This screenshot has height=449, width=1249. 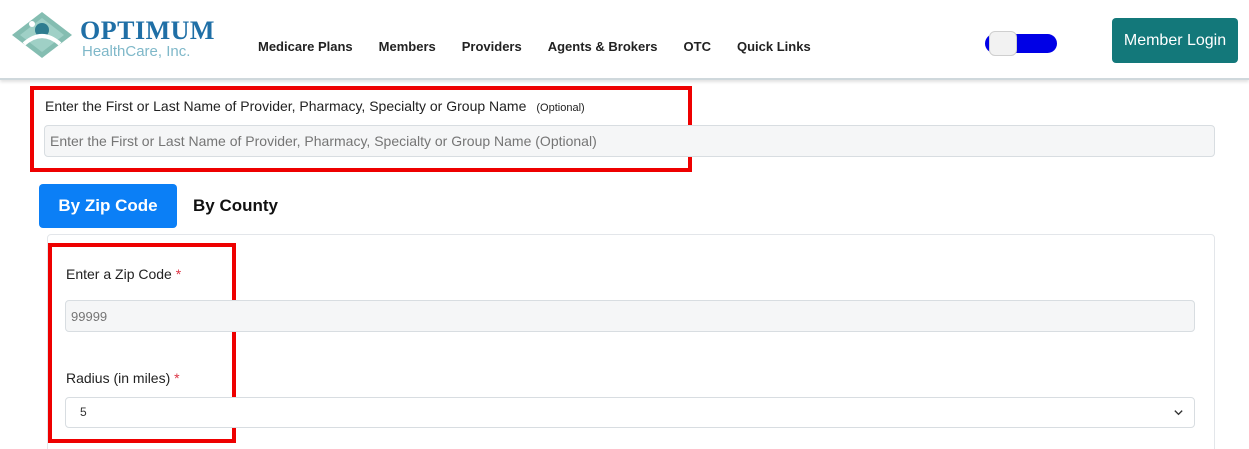 What do you see at coordinates (407, 46) in the screenshot?
I see `nav-item-members: Members` at bounding box center [407, 46].